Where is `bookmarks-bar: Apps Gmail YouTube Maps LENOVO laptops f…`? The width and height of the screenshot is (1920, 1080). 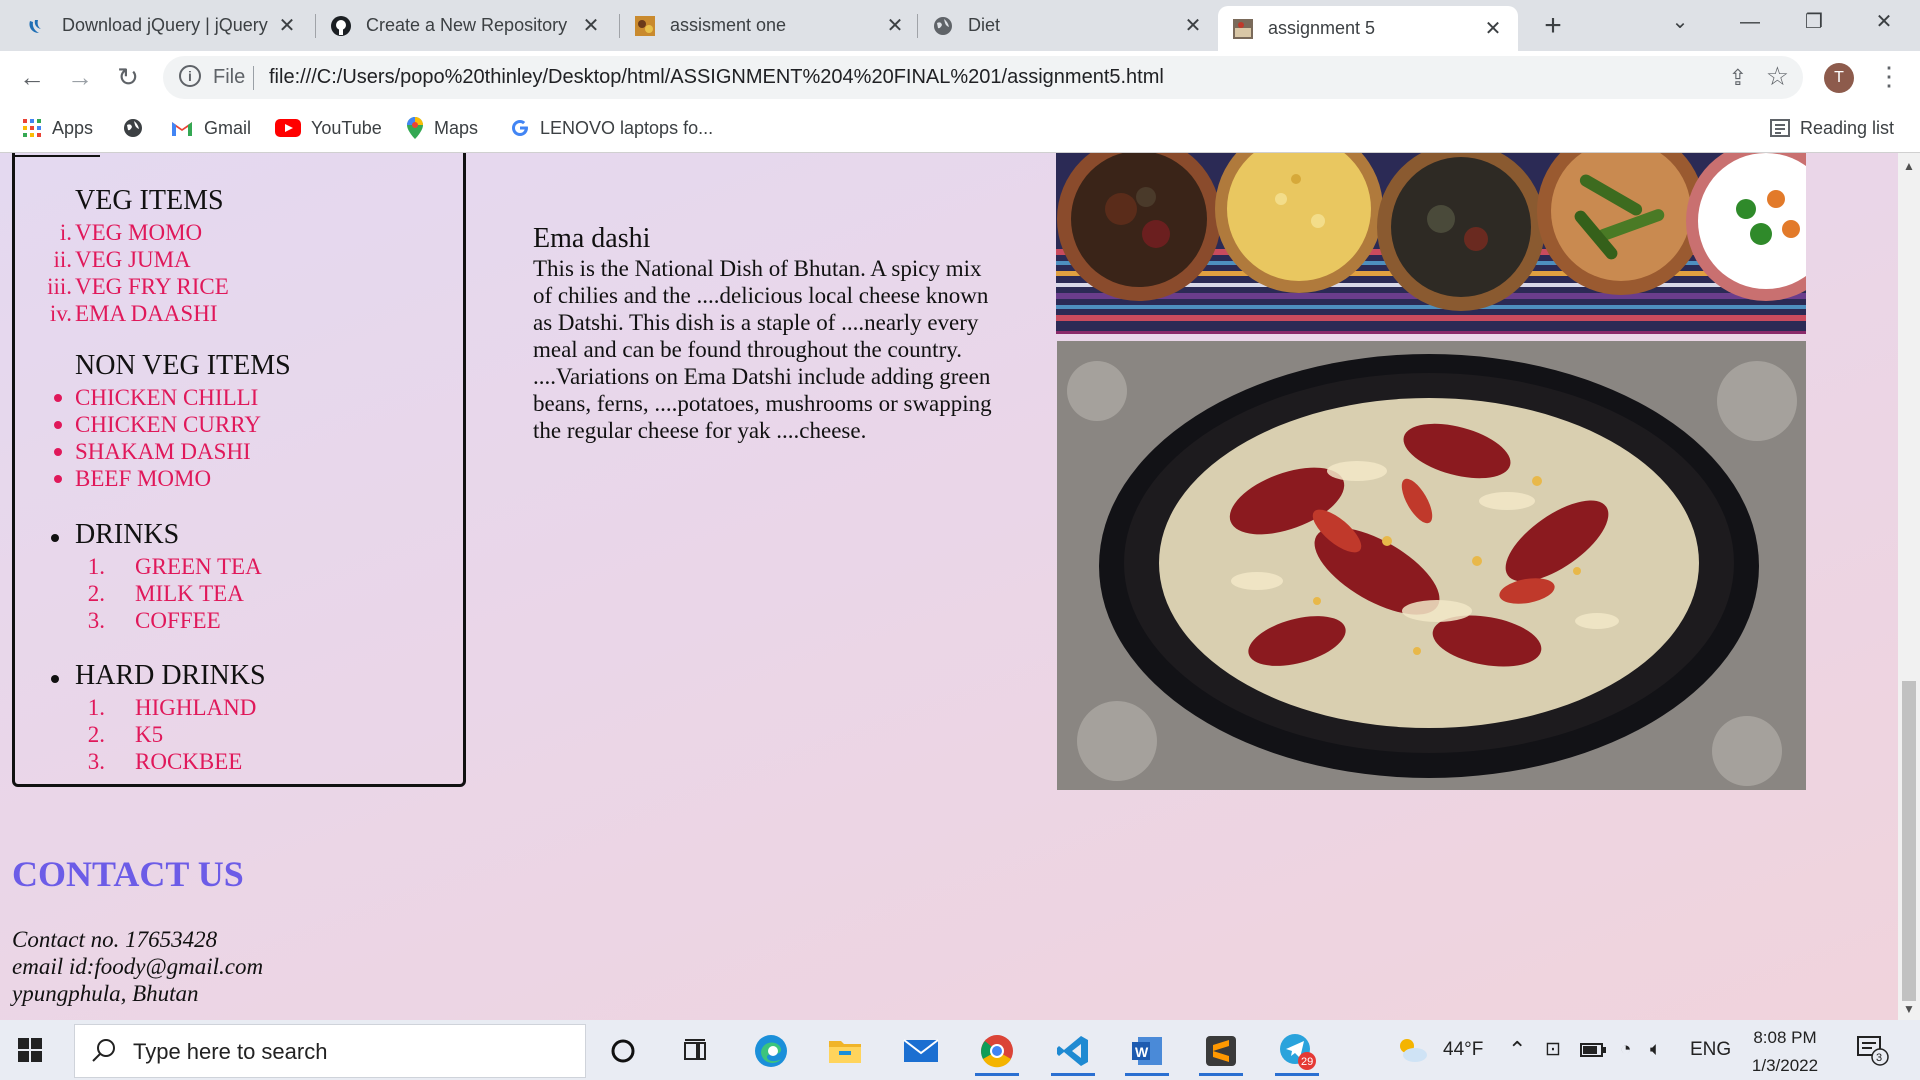 bookmarks-bar: Apps Gmail YouTube Maps LENOVO laptops f… is located at coordinates (960, 128).